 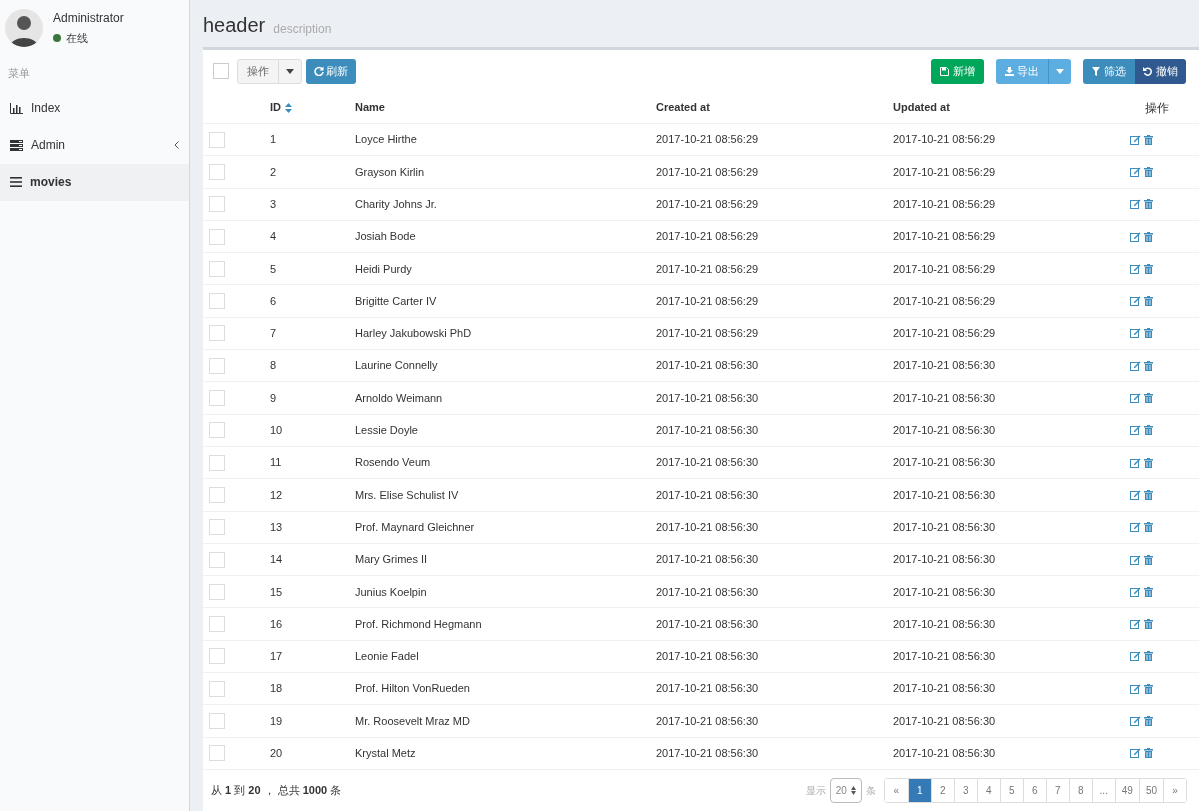 What do you see at coordinates (16, 182) in the screenshot?
I see `menu-icon` at bounding box center [16, 182].